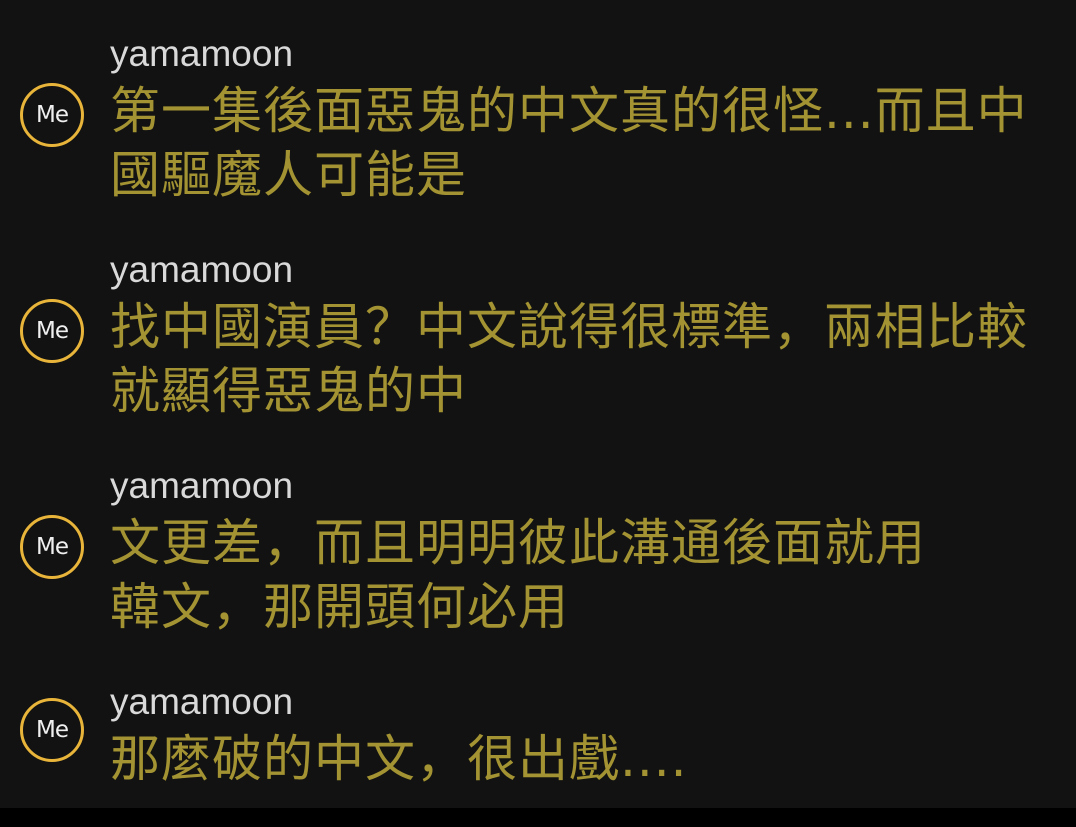 The width and height of the screenshot is (1076, 827). I want to click on comment-text-line: 國驅魔人可能是, so click(288, 175).